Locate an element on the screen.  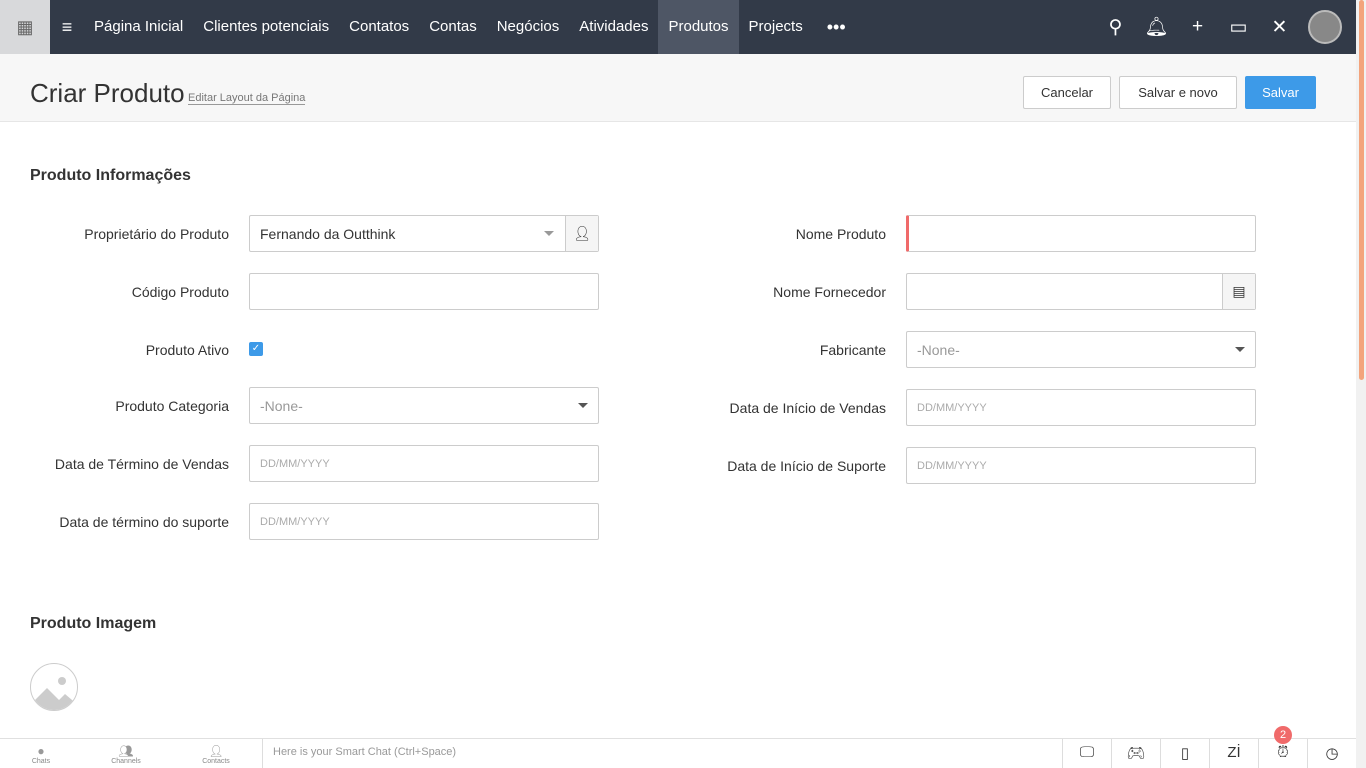
tab-atividades: Atividades is located at coordinates (613, 27).